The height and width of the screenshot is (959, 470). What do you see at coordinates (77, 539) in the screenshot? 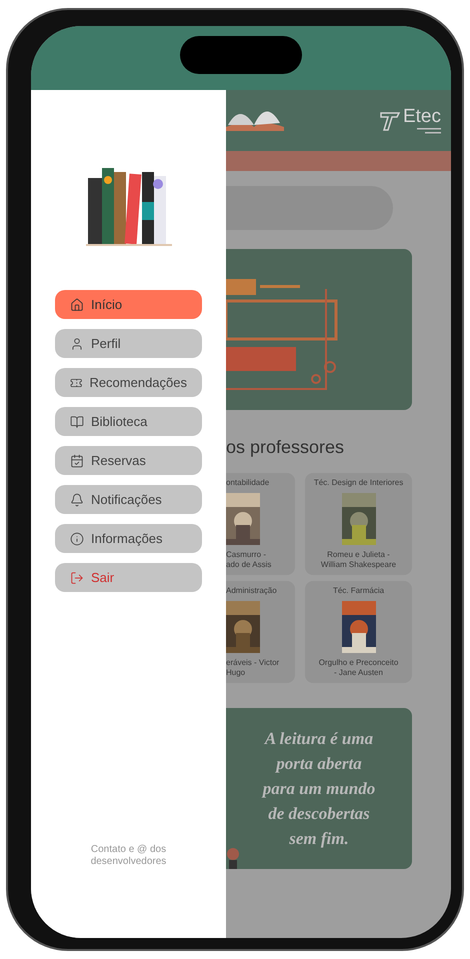
I see `info-icon` at bounding box center [77, 539].